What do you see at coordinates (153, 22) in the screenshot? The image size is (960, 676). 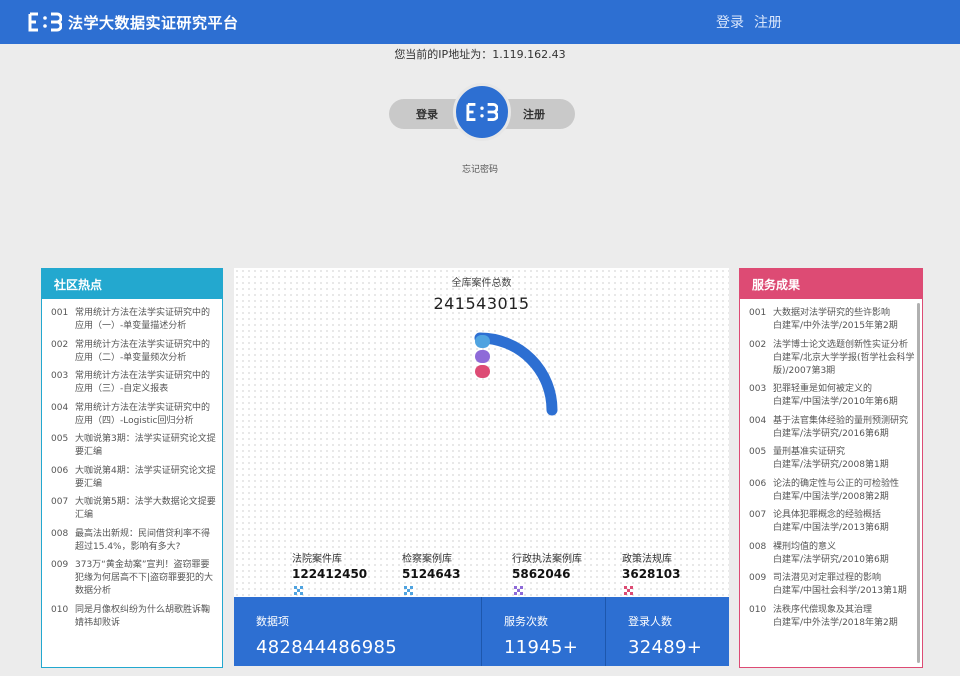 I see `site-title: 法学大数据实证研究平台` at bounding box center [153, 22].